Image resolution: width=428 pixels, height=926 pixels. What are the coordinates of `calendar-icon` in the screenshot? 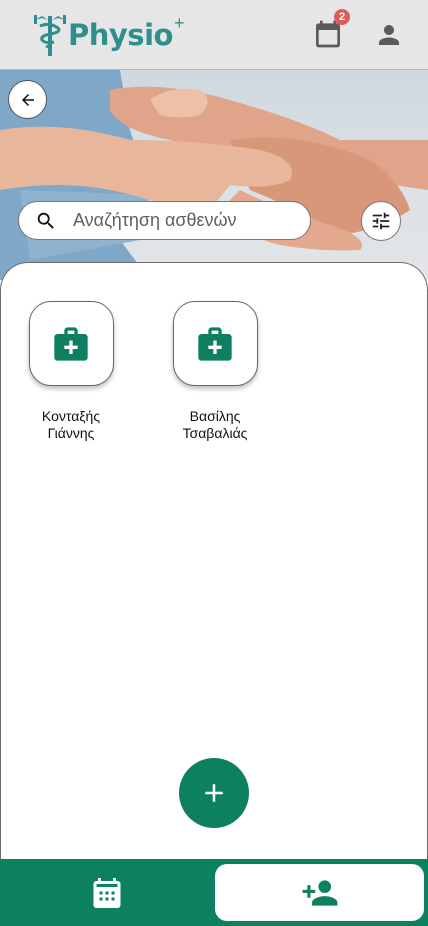 It's located at (107, 892).